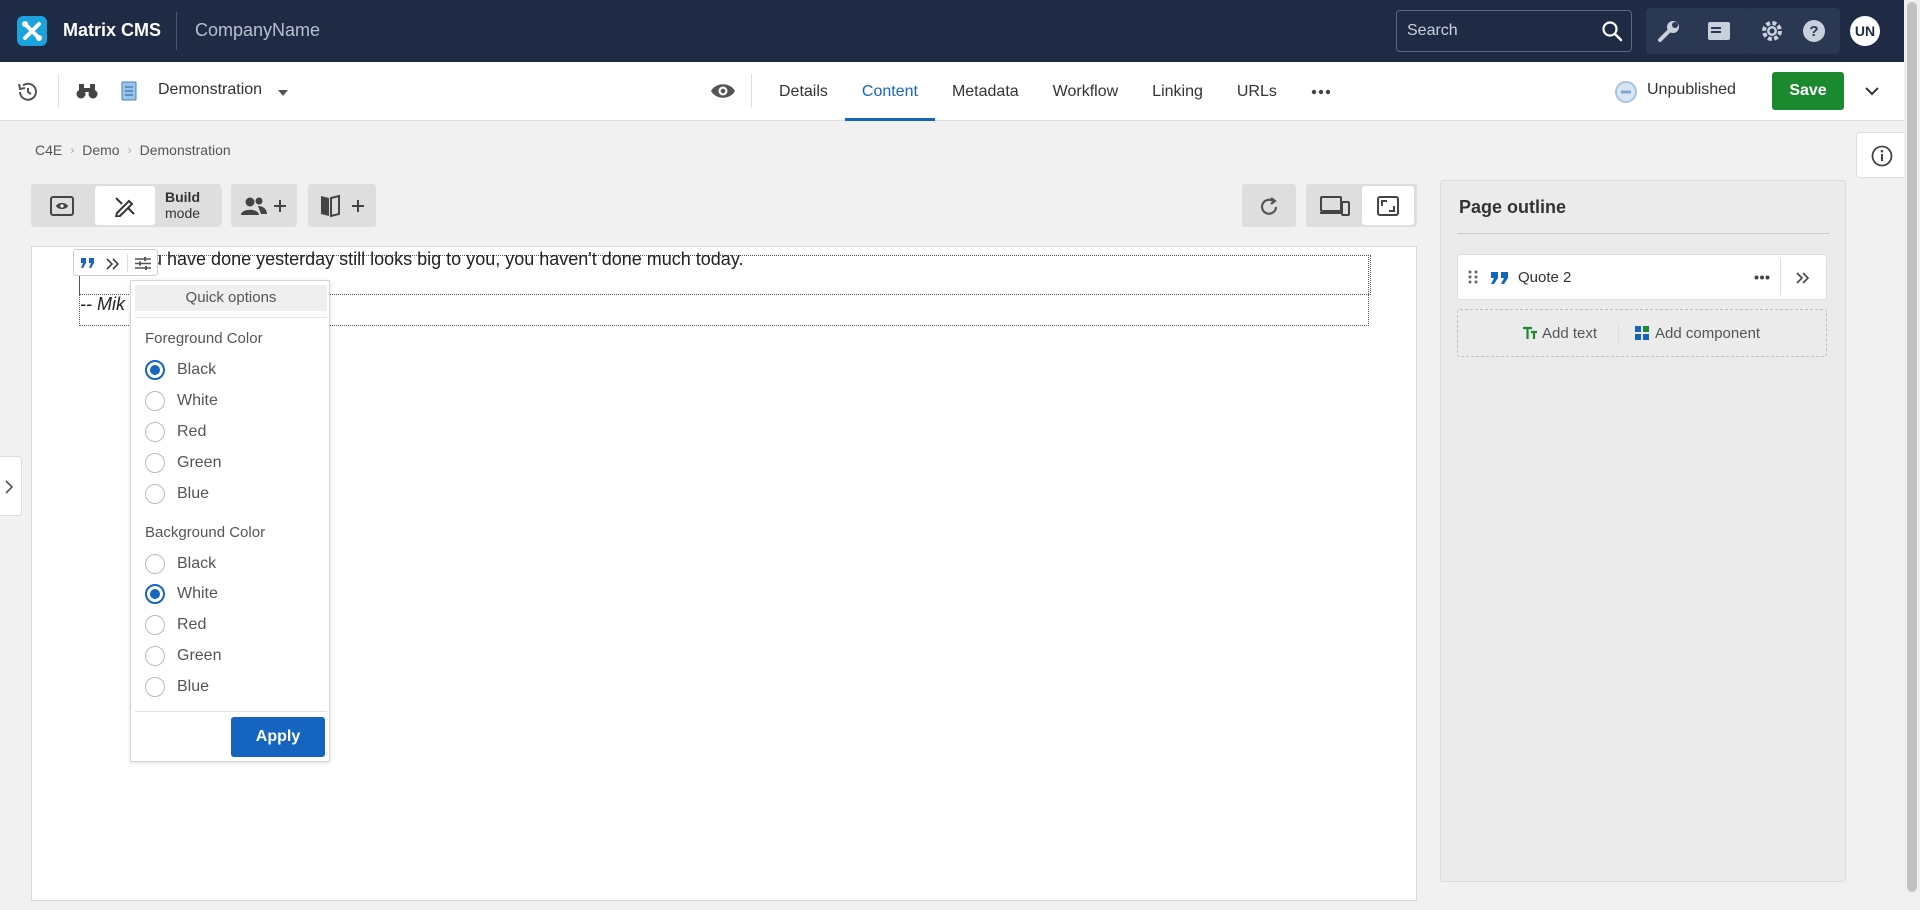 This screenshot has height=910, width=1920. I want to click on top-bar: Matrix CMS CompanyName Search ? UN, so click(952, 31).